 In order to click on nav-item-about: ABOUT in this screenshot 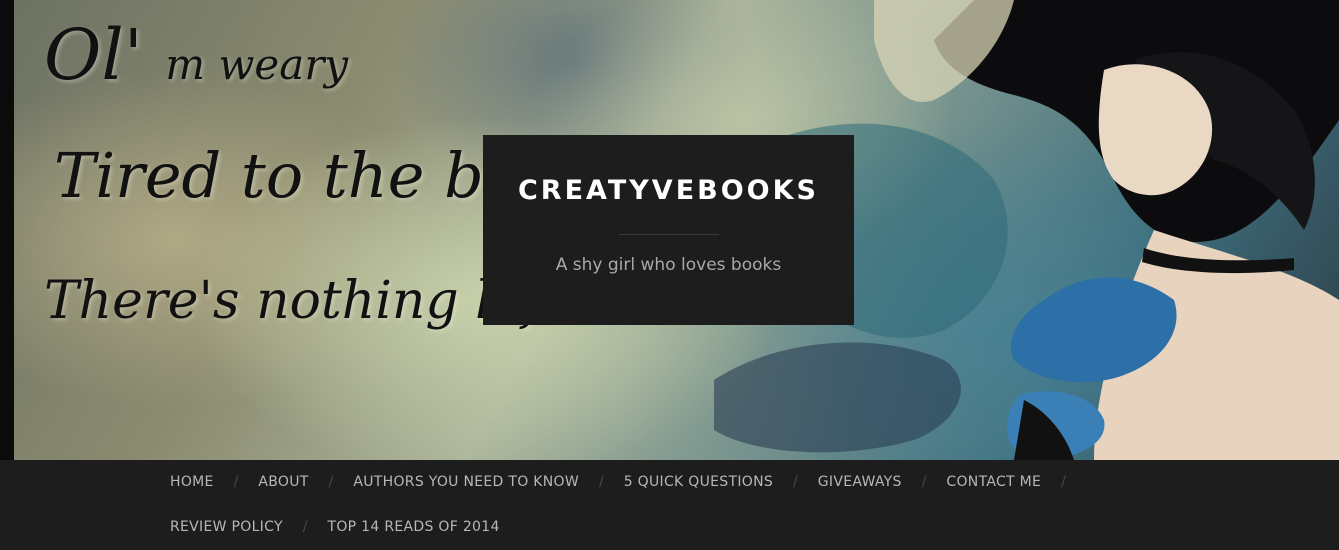, I will do `click(283, 482)`.